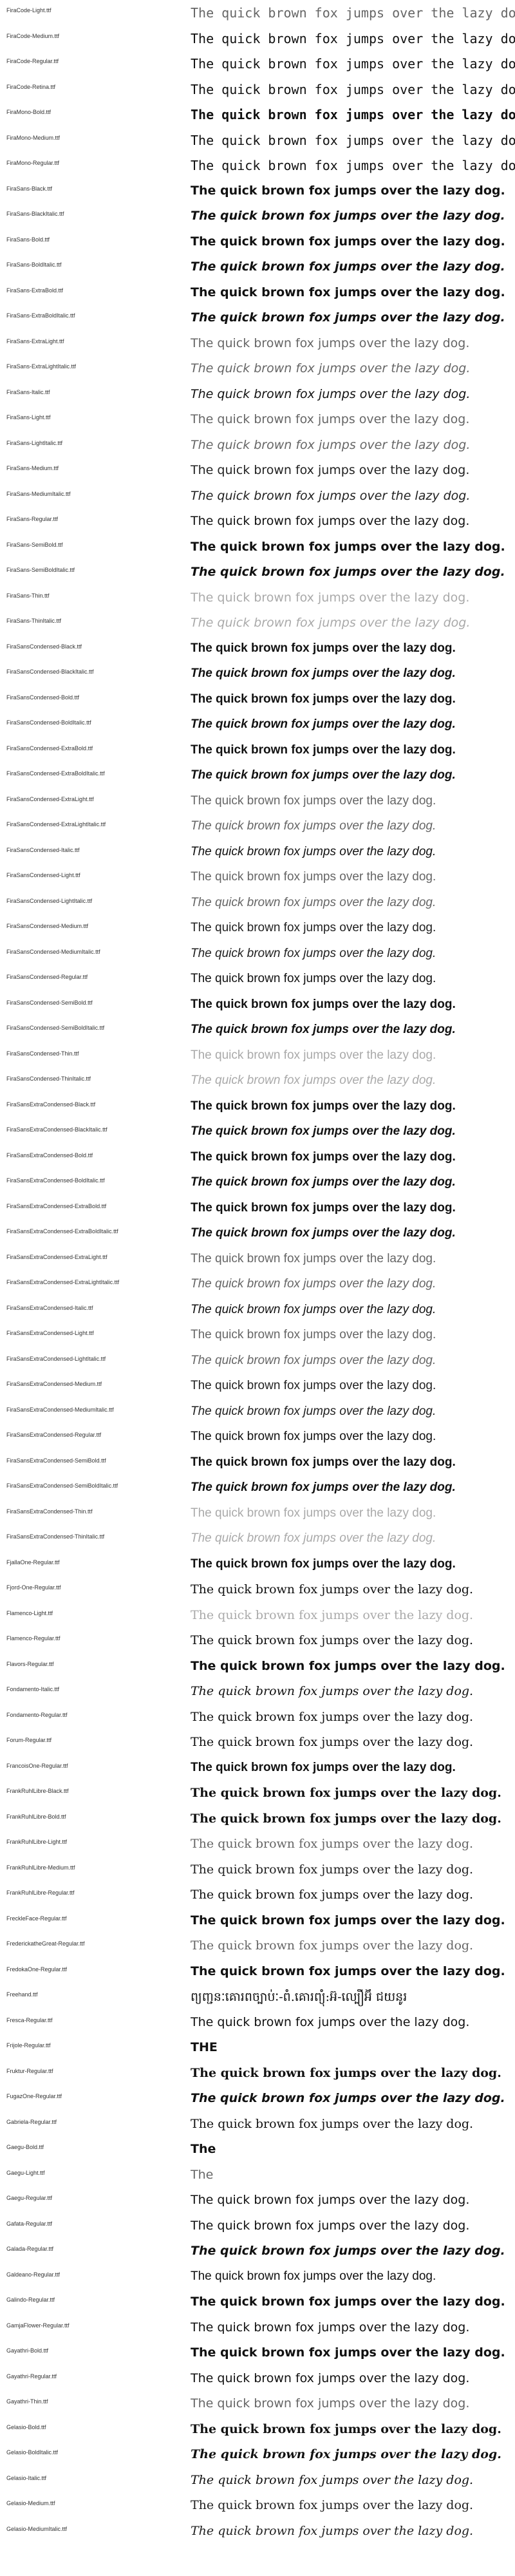  What do you see at coordinates (50, 748) in the screenshot?
I see `font-file-label: FiraSansCondensed-ExtraBold.ttf` at bounding box center [50, 748].